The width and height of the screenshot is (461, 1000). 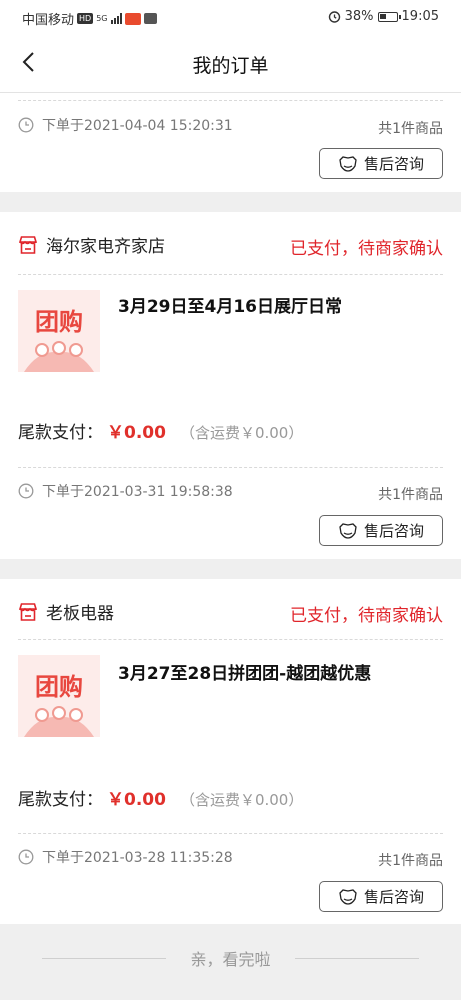 What do you see at coordinates (102, 18) in the screenshot?
I see `network-type: 5G` at bounding box center [102, 18].